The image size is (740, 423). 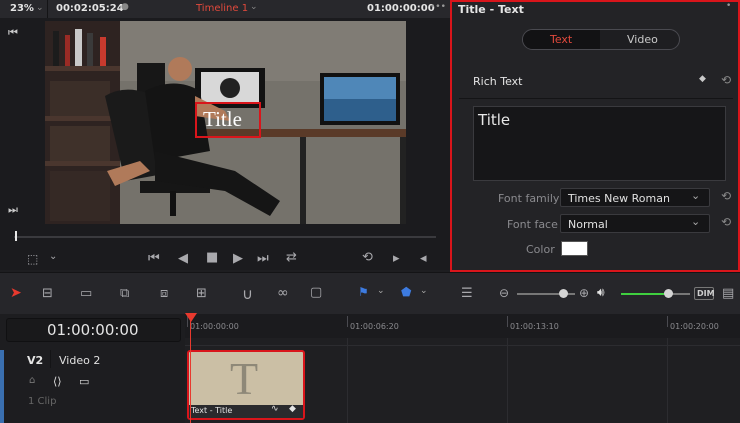 I want to click on font-face-value: Normal, so click(x=588, y=224).